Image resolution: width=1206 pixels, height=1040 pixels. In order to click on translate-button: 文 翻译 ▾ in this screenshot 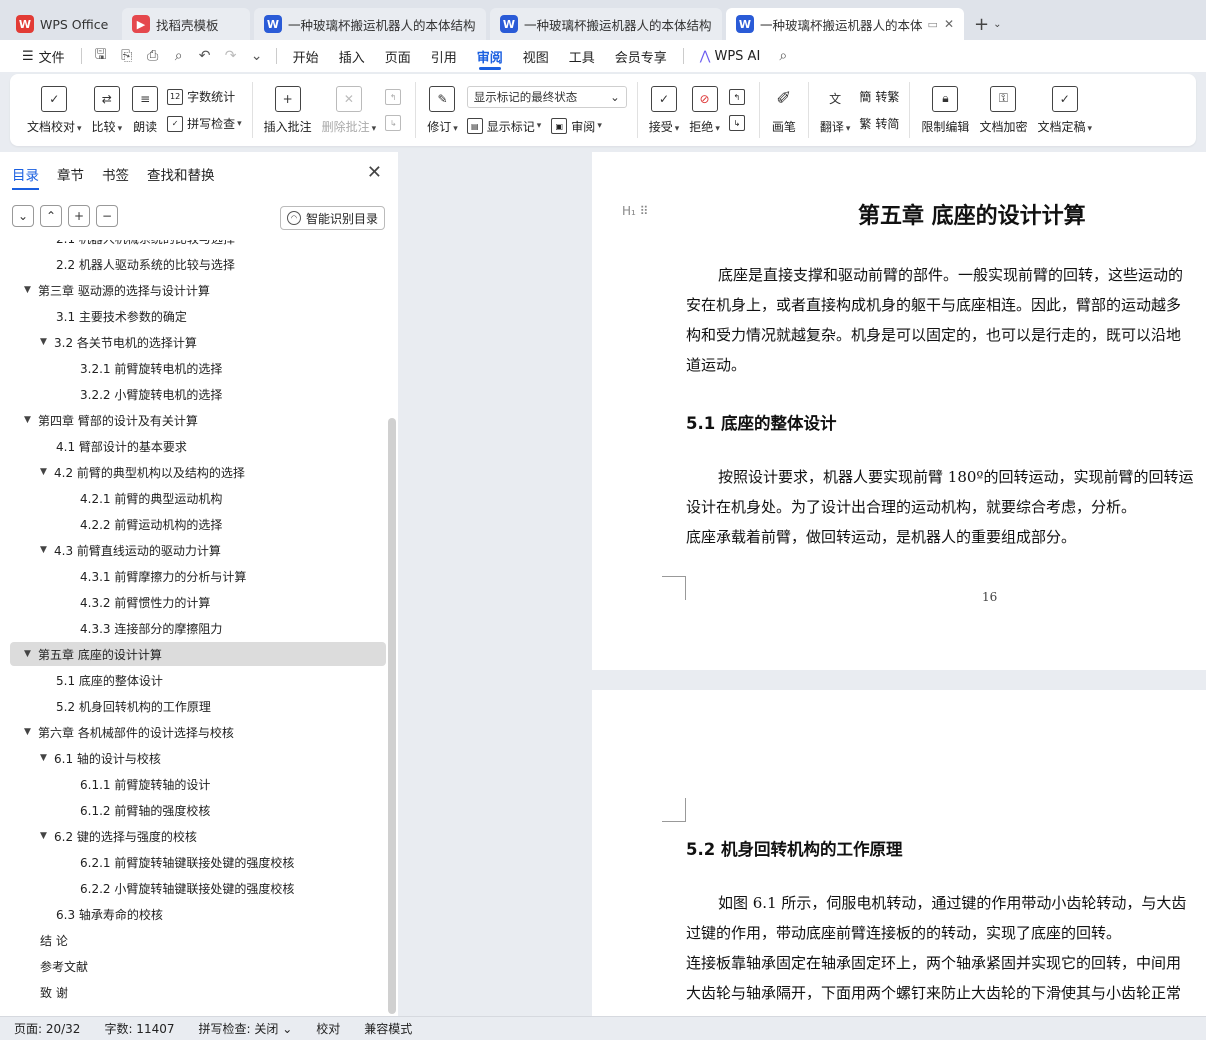, I will do `click(835, 110)`.